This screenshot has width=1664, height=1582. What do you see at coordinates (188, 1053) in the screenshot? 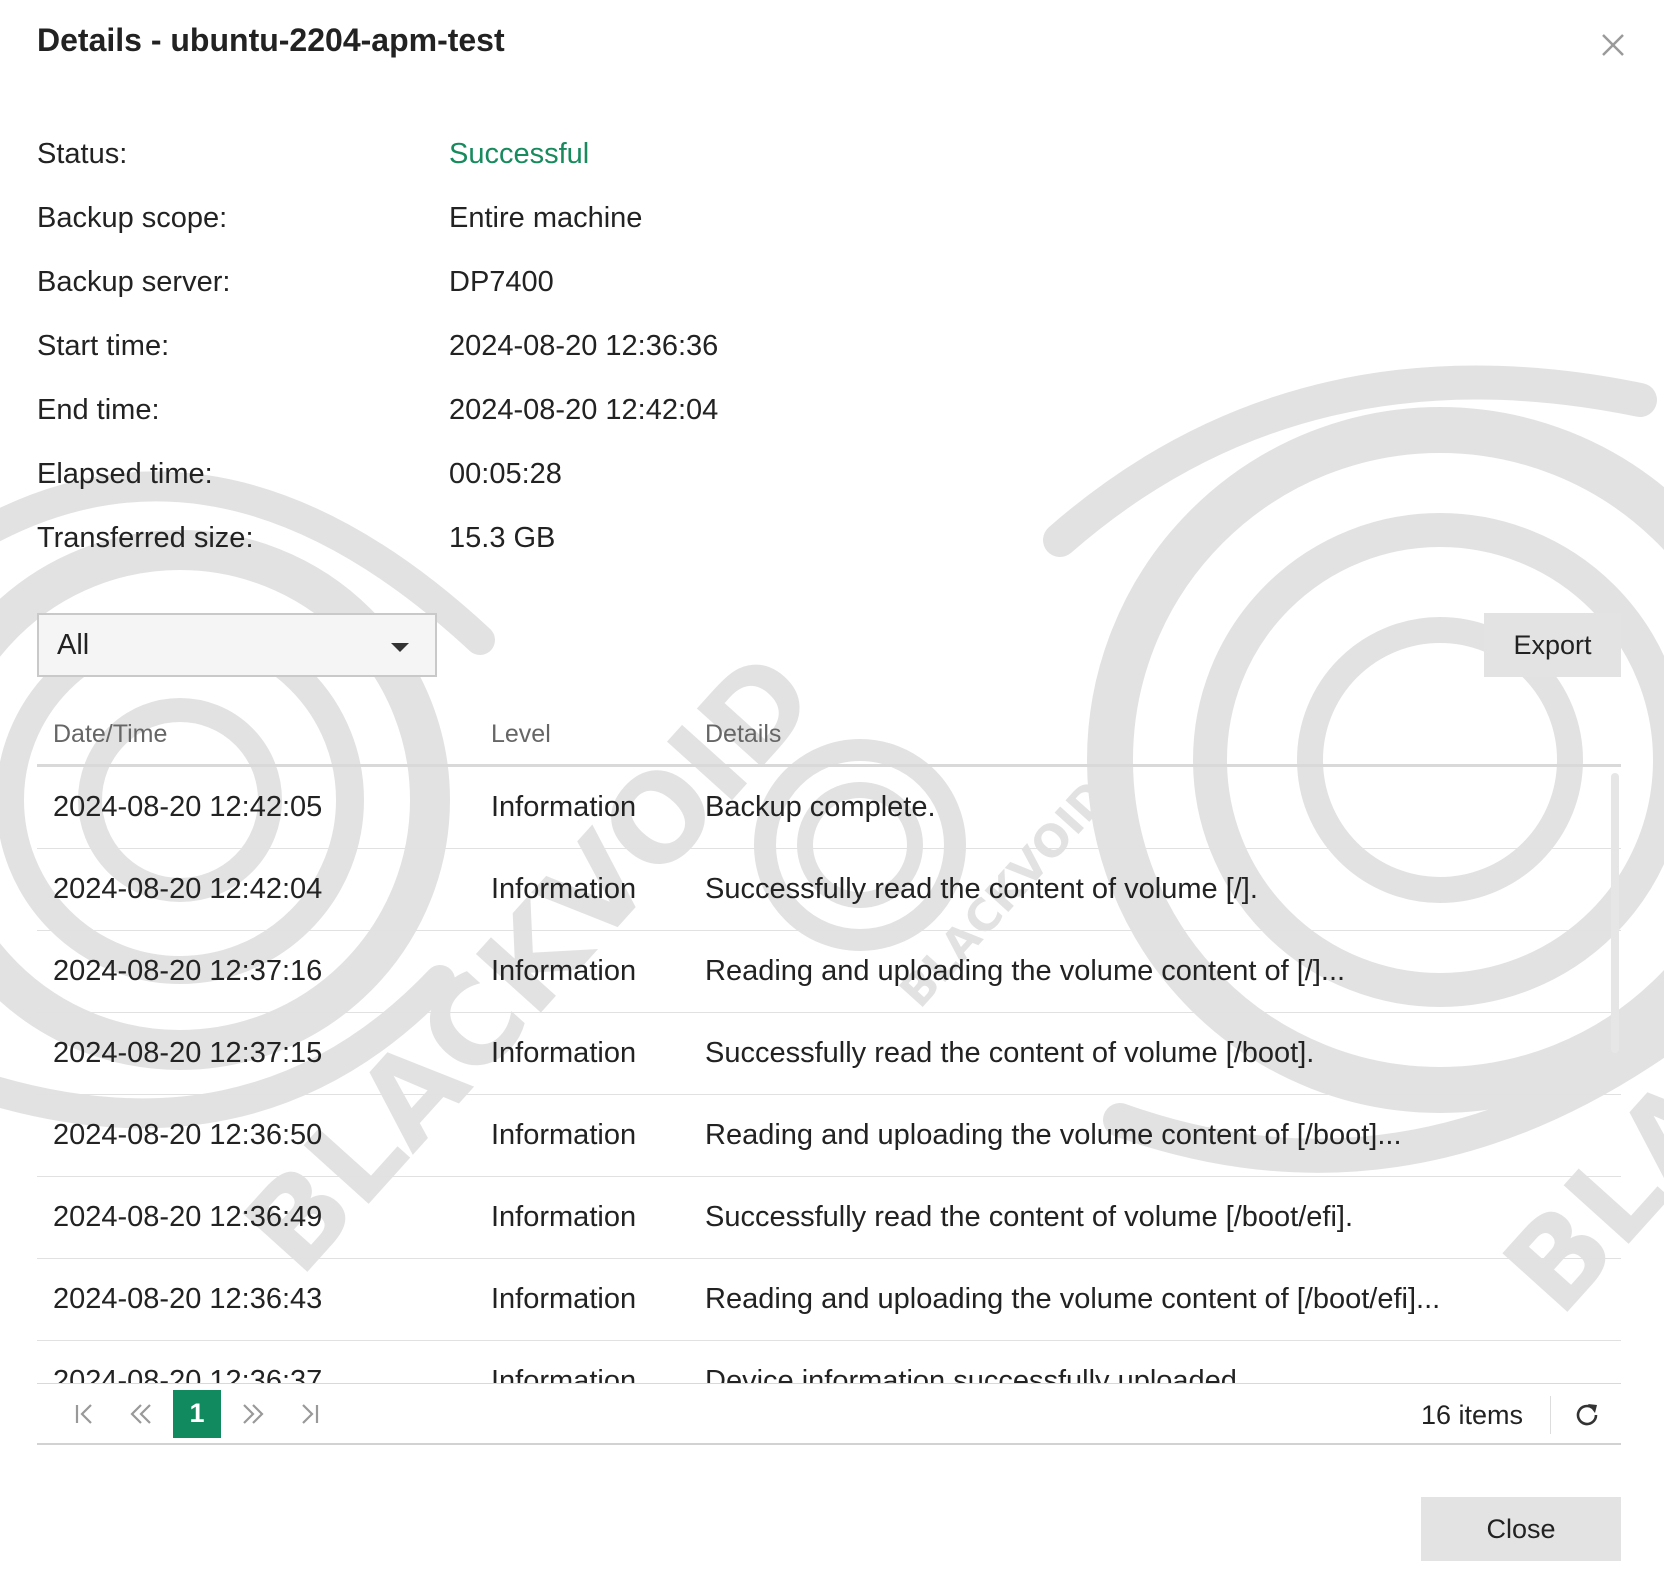
I see `cell-datetime: 2024-08-20 12:37:15` at bounding box center [188, 1053].